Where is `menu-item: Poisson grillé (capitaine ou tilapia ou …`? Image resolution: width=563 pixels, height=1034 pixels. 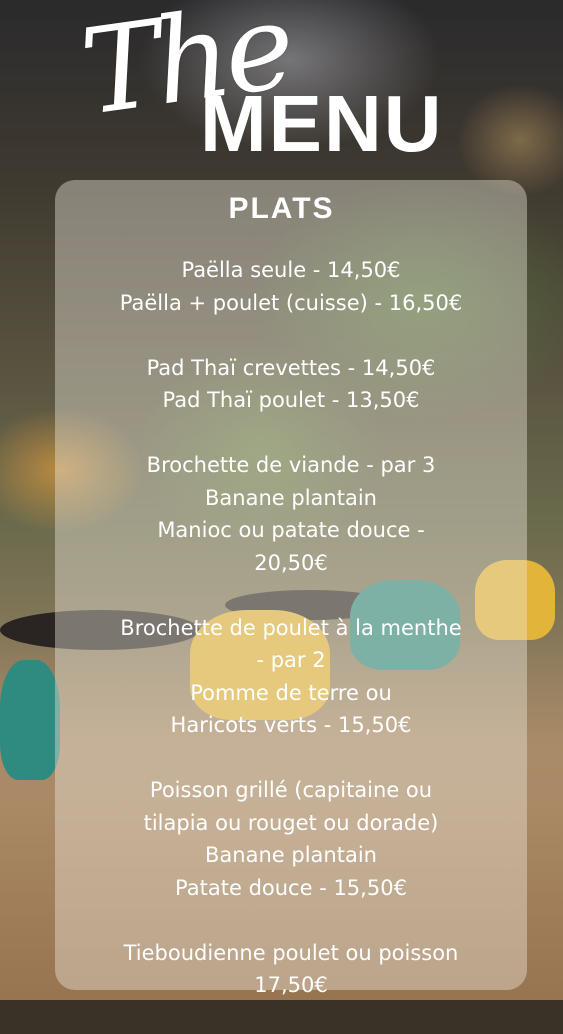 menu-item: Poisson grillé (capitaine ou tilapia ou … is located at coordinates (291, 839).